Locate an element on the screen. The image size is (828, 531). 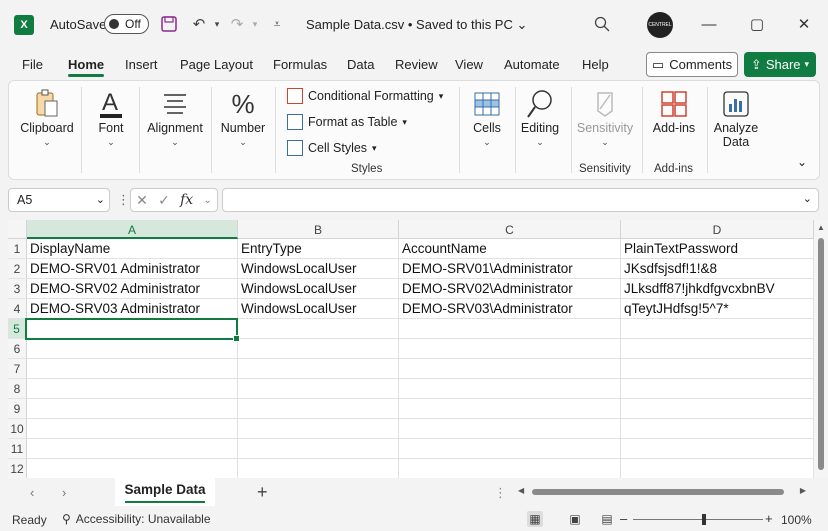
document-title: Sample Data.csv • Saved to this PC ⌄ is located at coordinates (416, 25).